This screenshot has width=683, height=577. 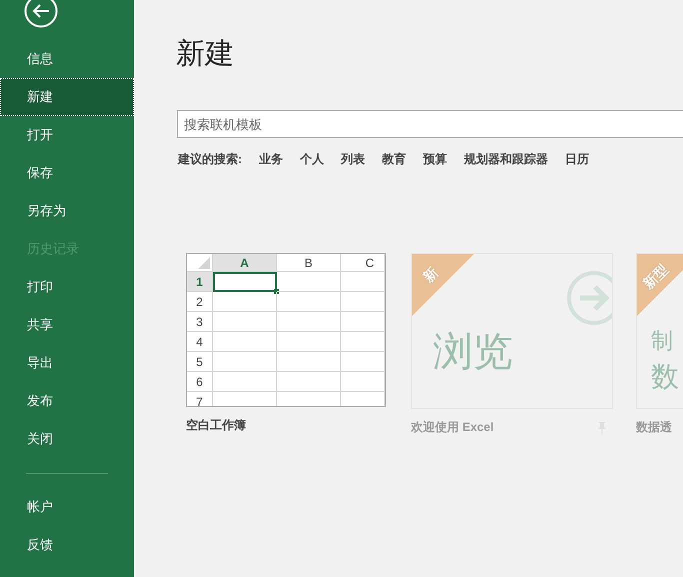 I want to click on template-caption: 欢迎使用 Excel, so click(x=452, y=427).